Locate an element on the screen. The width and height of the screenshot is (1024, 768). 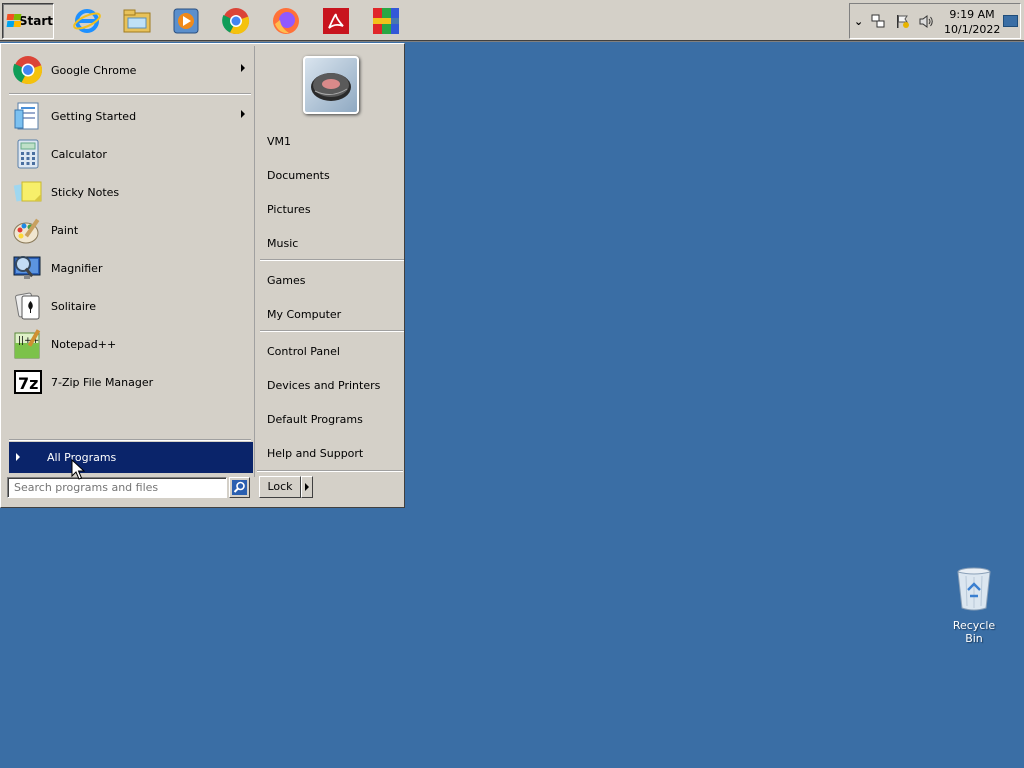
sticky-notes-icon is located at coordinates (27, 191).